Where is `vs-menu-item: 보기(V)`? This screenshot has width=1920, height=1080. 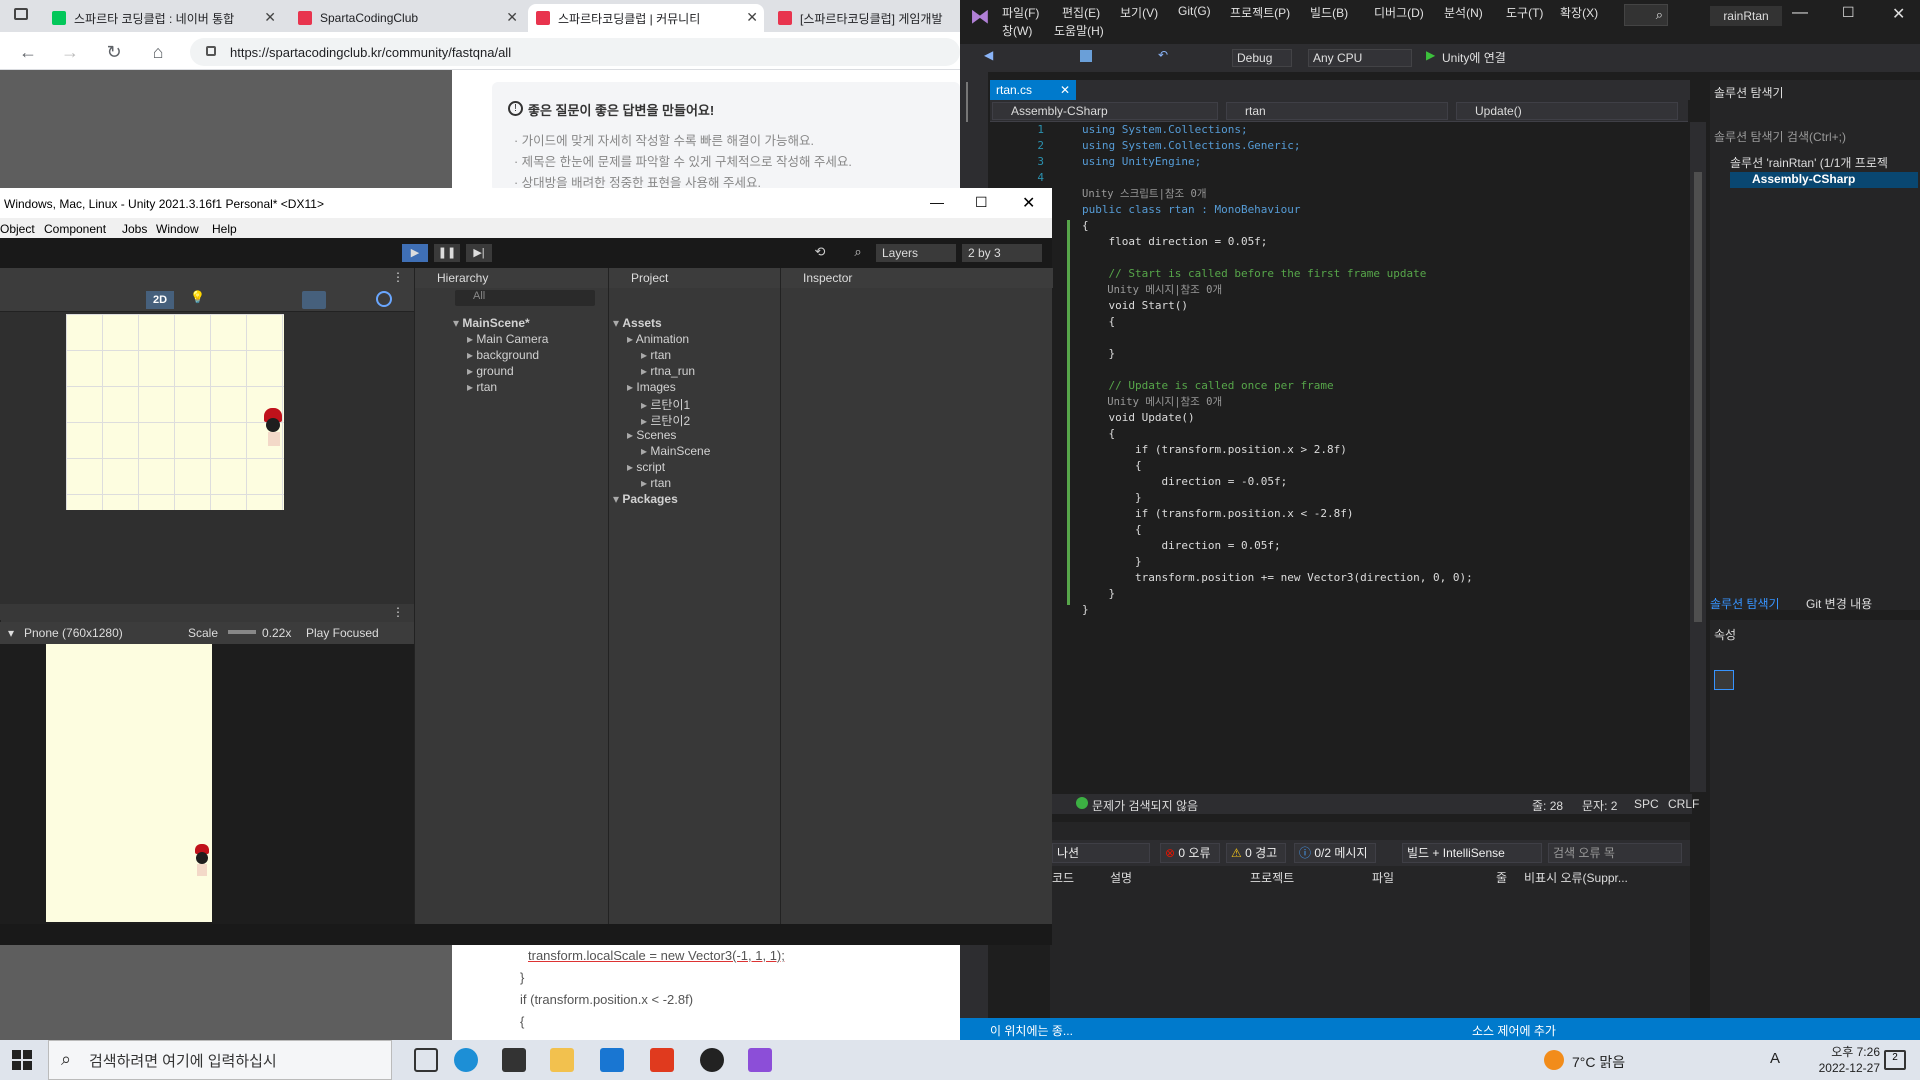
vs-menu-item: 보기(V) is located at coordinates (1139, 12).